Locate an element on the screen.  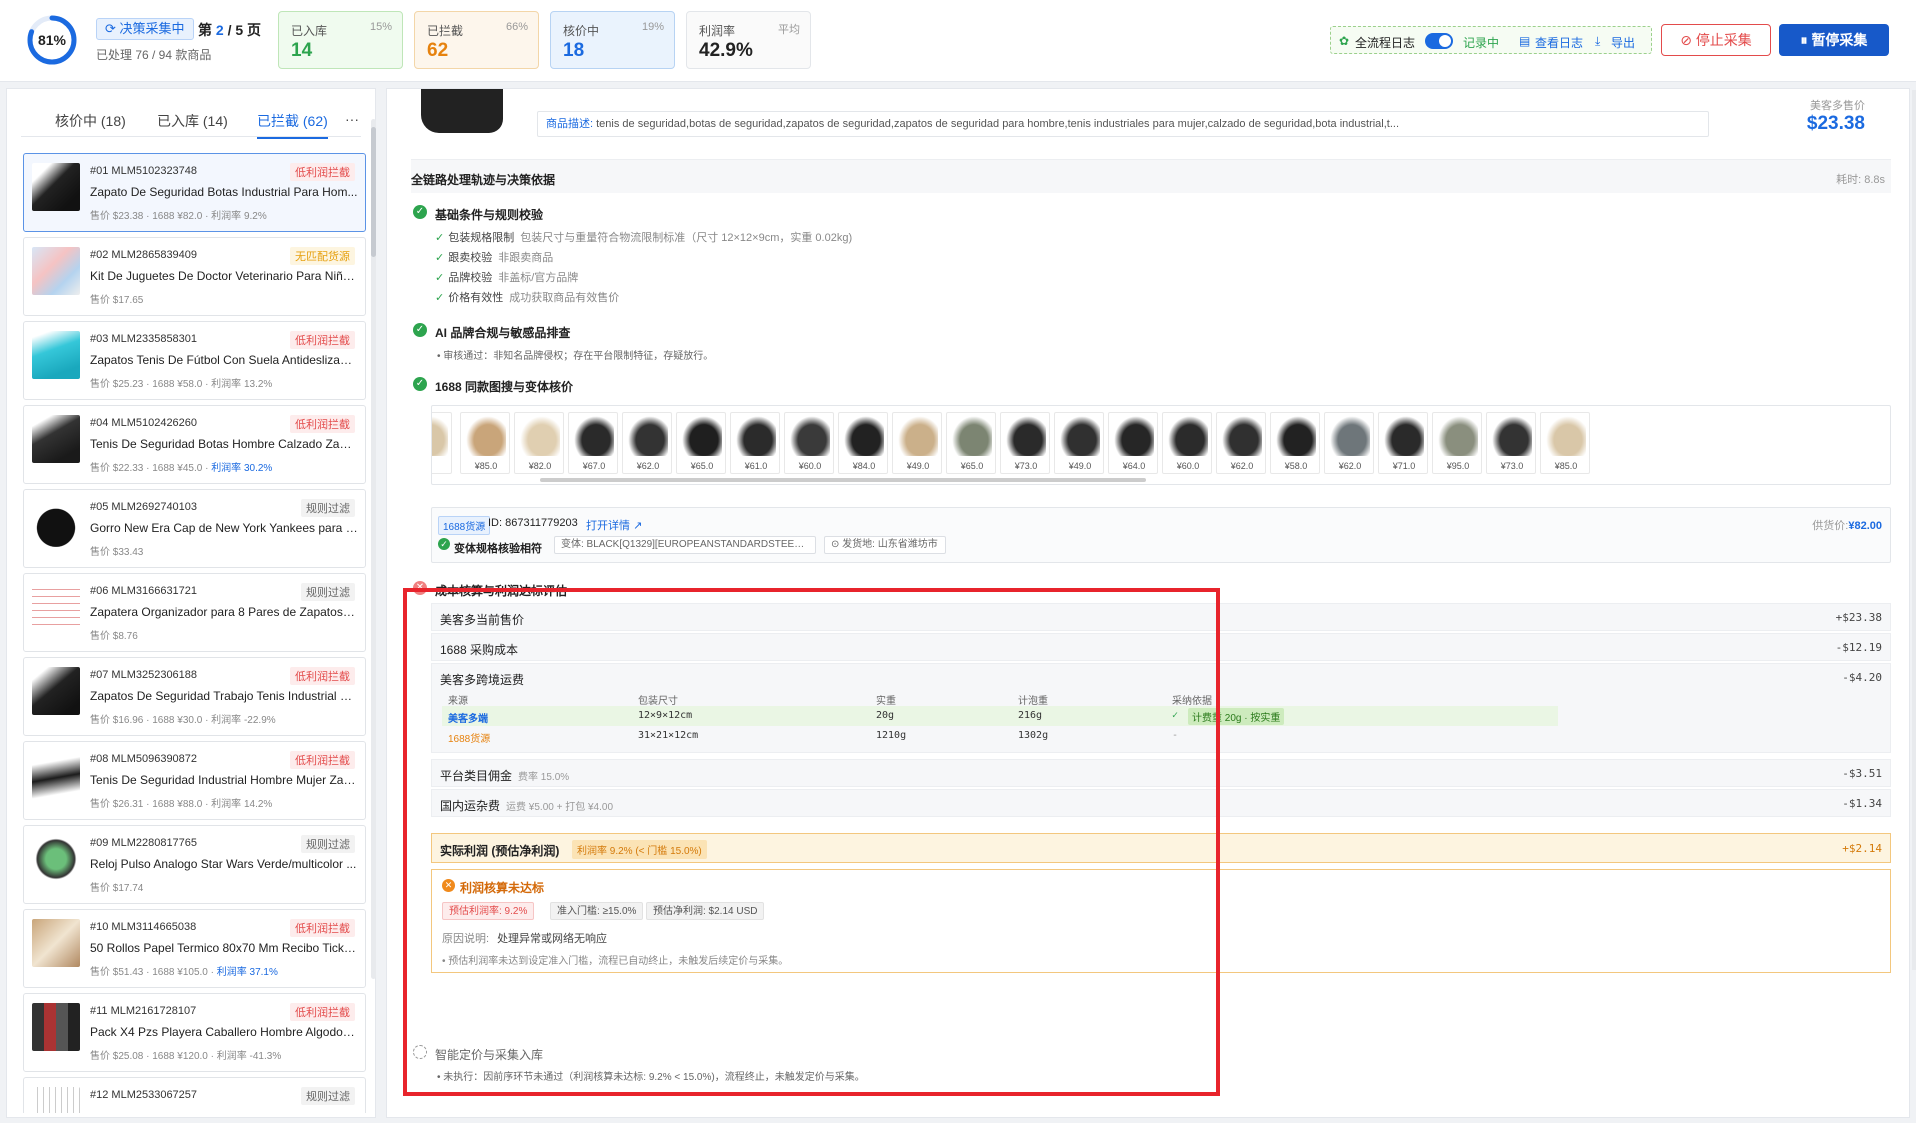
variant-thumbnail: ¥95.0 is located at coordinates (1457, 443).